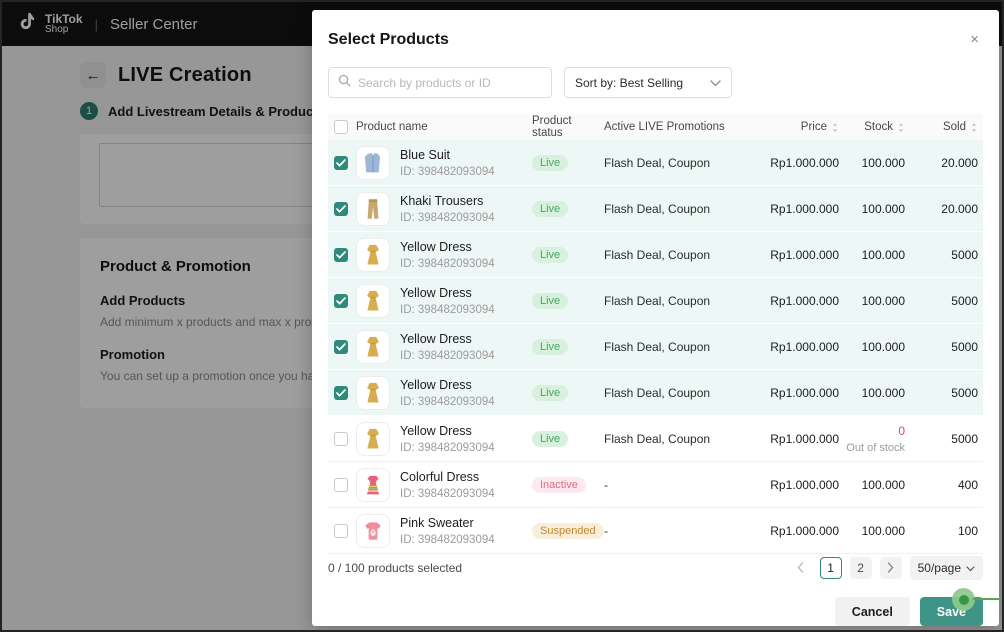  I want to click on chevron-left-icon, so click(801, 568).